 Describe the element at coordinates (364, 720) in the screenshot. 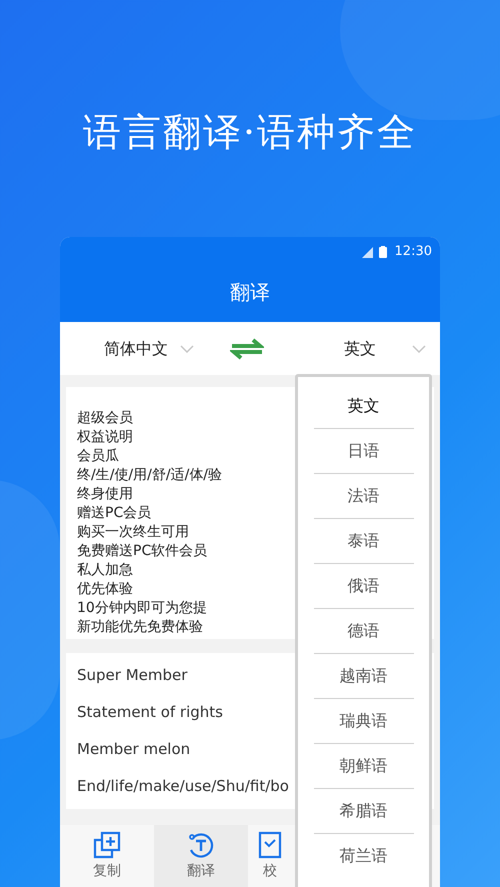

I see `language-option: 瑞典语` at that location.